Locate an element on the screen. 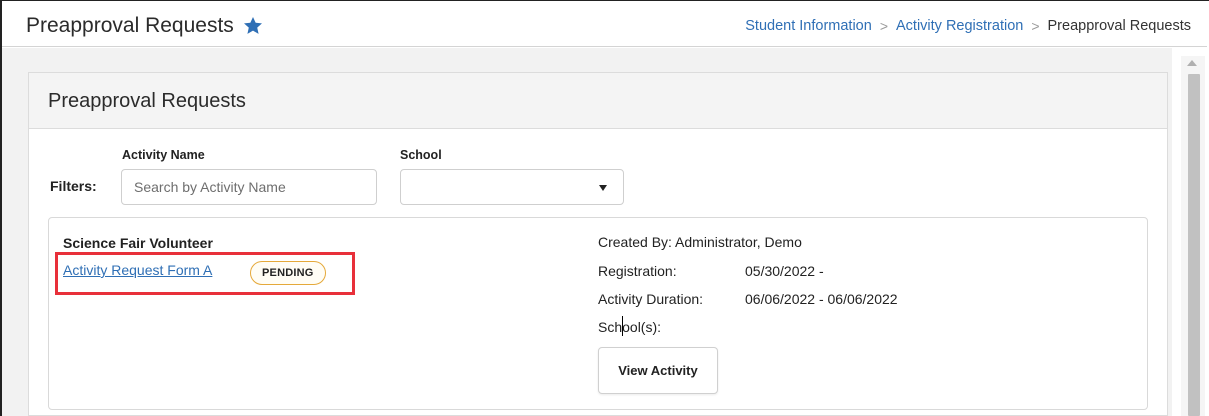 The width and height of the screenshot is (1209, 416). page-title-text: Preapproval Requests is located at coordinates (130, 25).